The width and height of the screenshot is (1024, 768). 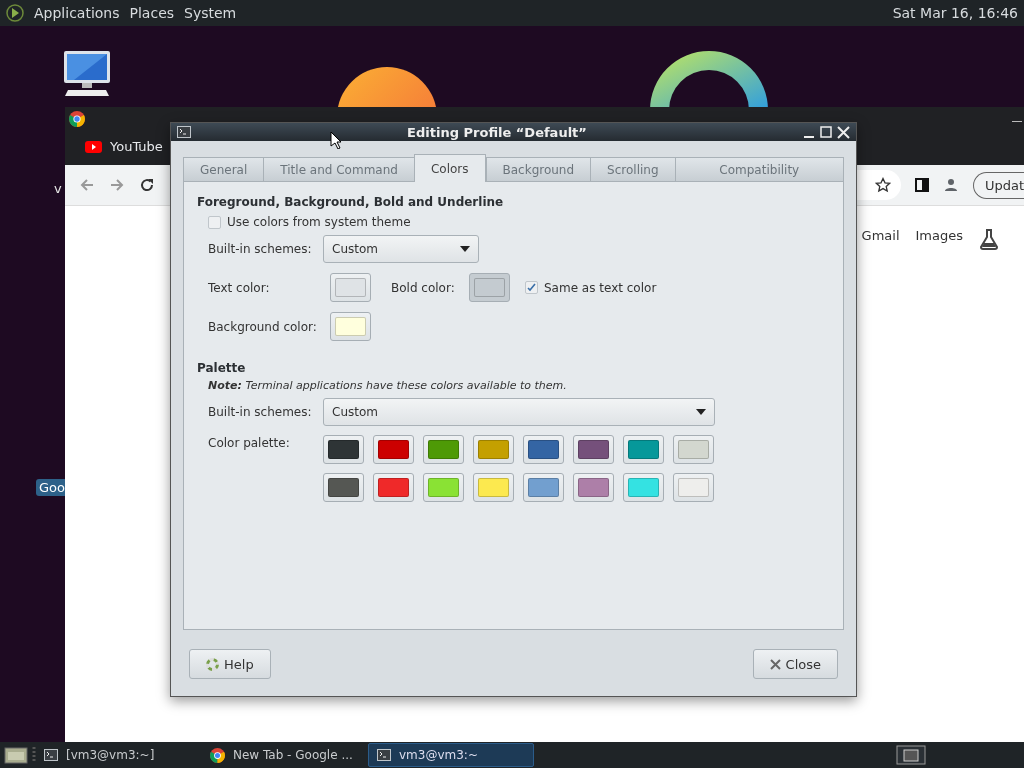 I want to click on panel-menu: Applications, so click(x=77, y=13).